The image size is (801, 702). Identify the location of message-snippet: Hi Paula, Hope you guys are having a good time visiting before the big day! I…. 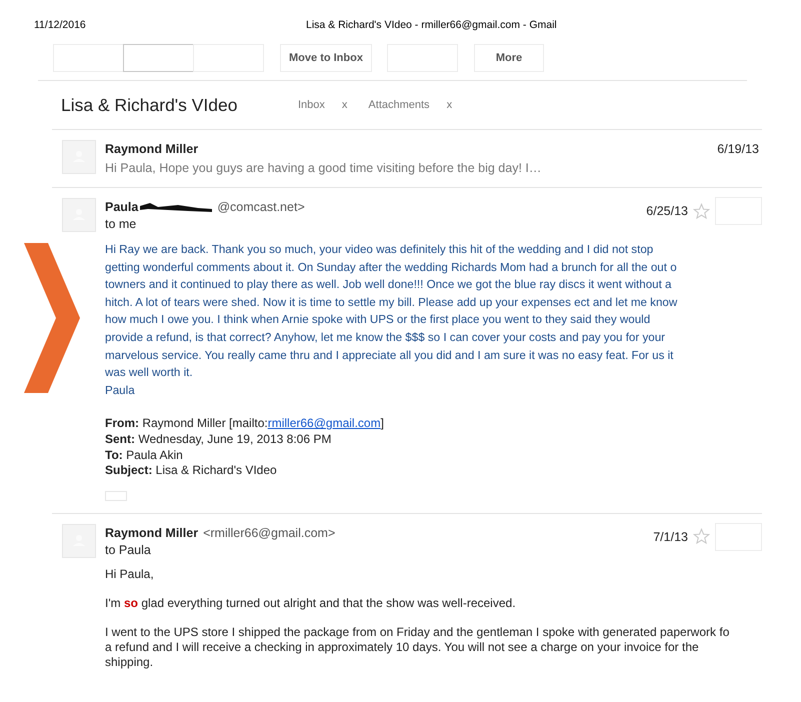
(323, 168).